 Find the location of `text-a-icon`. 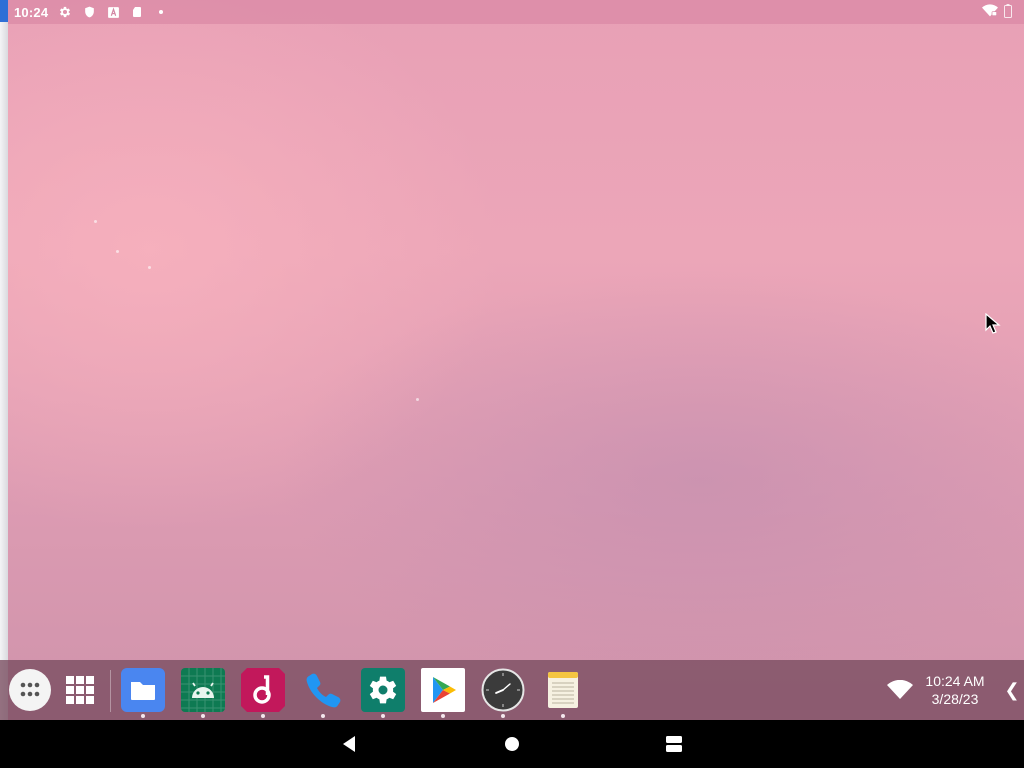

text-a-icon is located at coordinates (113, 12).